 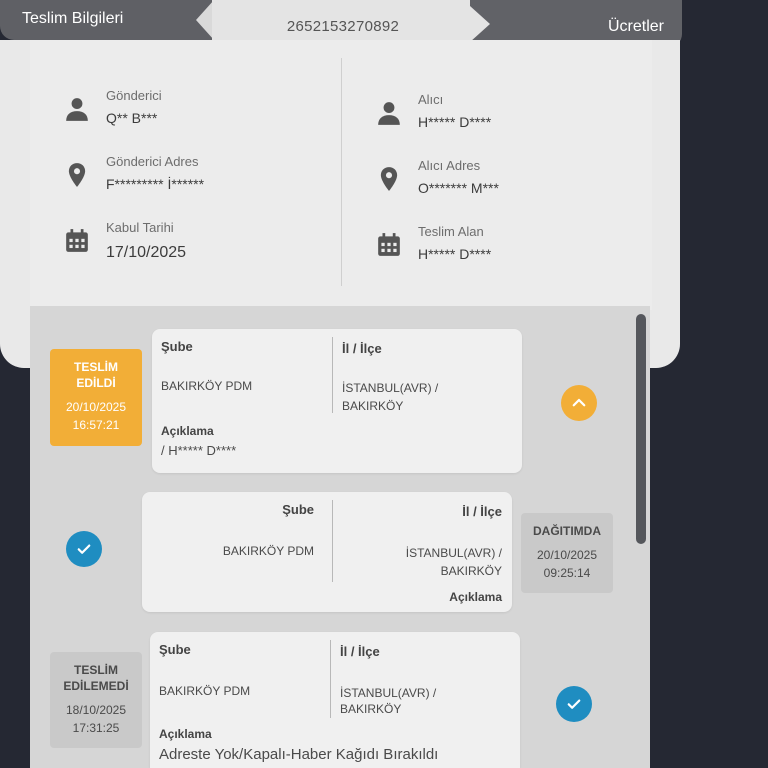 I want to click on status-badge-in-distribution: DAĞITIMDA 20/10/2025 09:25:14, so click(x=567, y=553).